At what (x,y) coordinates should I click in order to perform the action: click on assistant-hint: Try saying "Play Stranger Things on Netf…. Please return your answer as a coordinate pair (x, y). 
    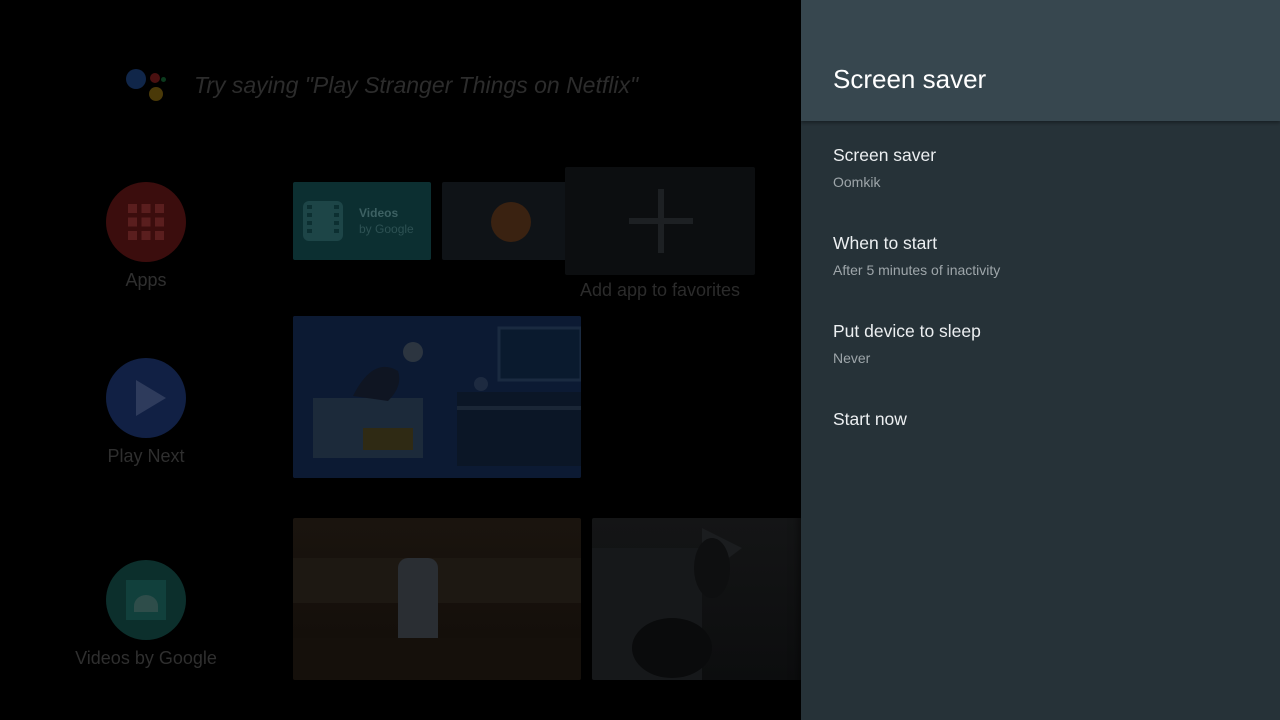
    Looking at the image, I should click on (416, 85).